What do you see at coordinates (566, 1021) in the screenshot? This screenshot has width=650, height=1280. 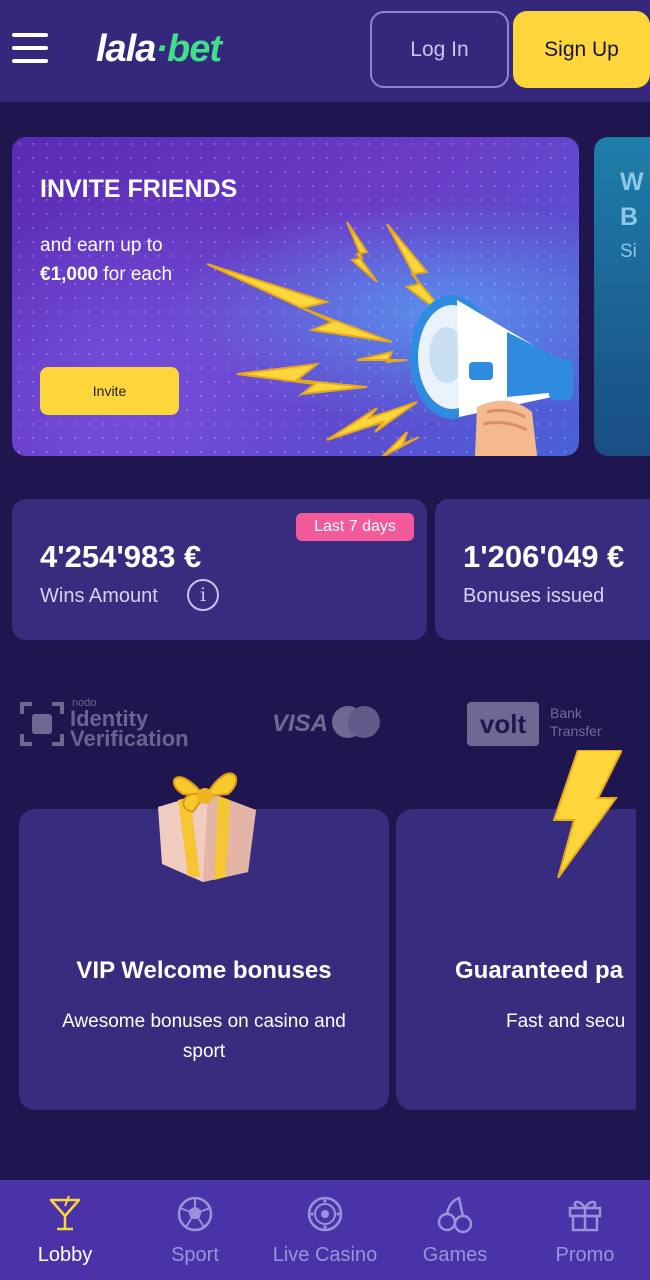 I see `feature-desc: Fast and secu` at bounding box center [566, 1021].